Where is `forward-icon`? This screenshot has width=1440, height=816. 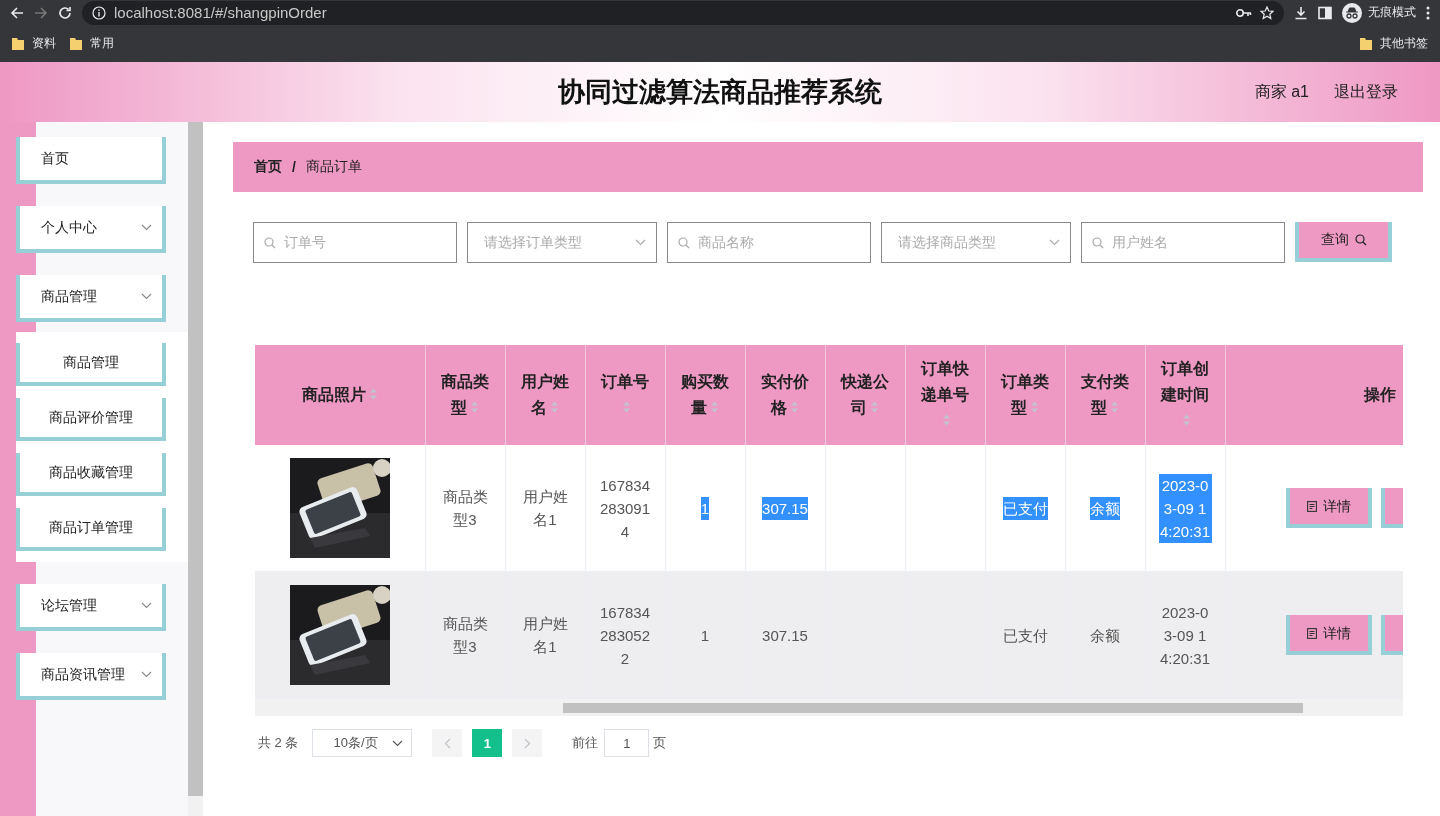
forward-icon is located at coordinates (41, 12).